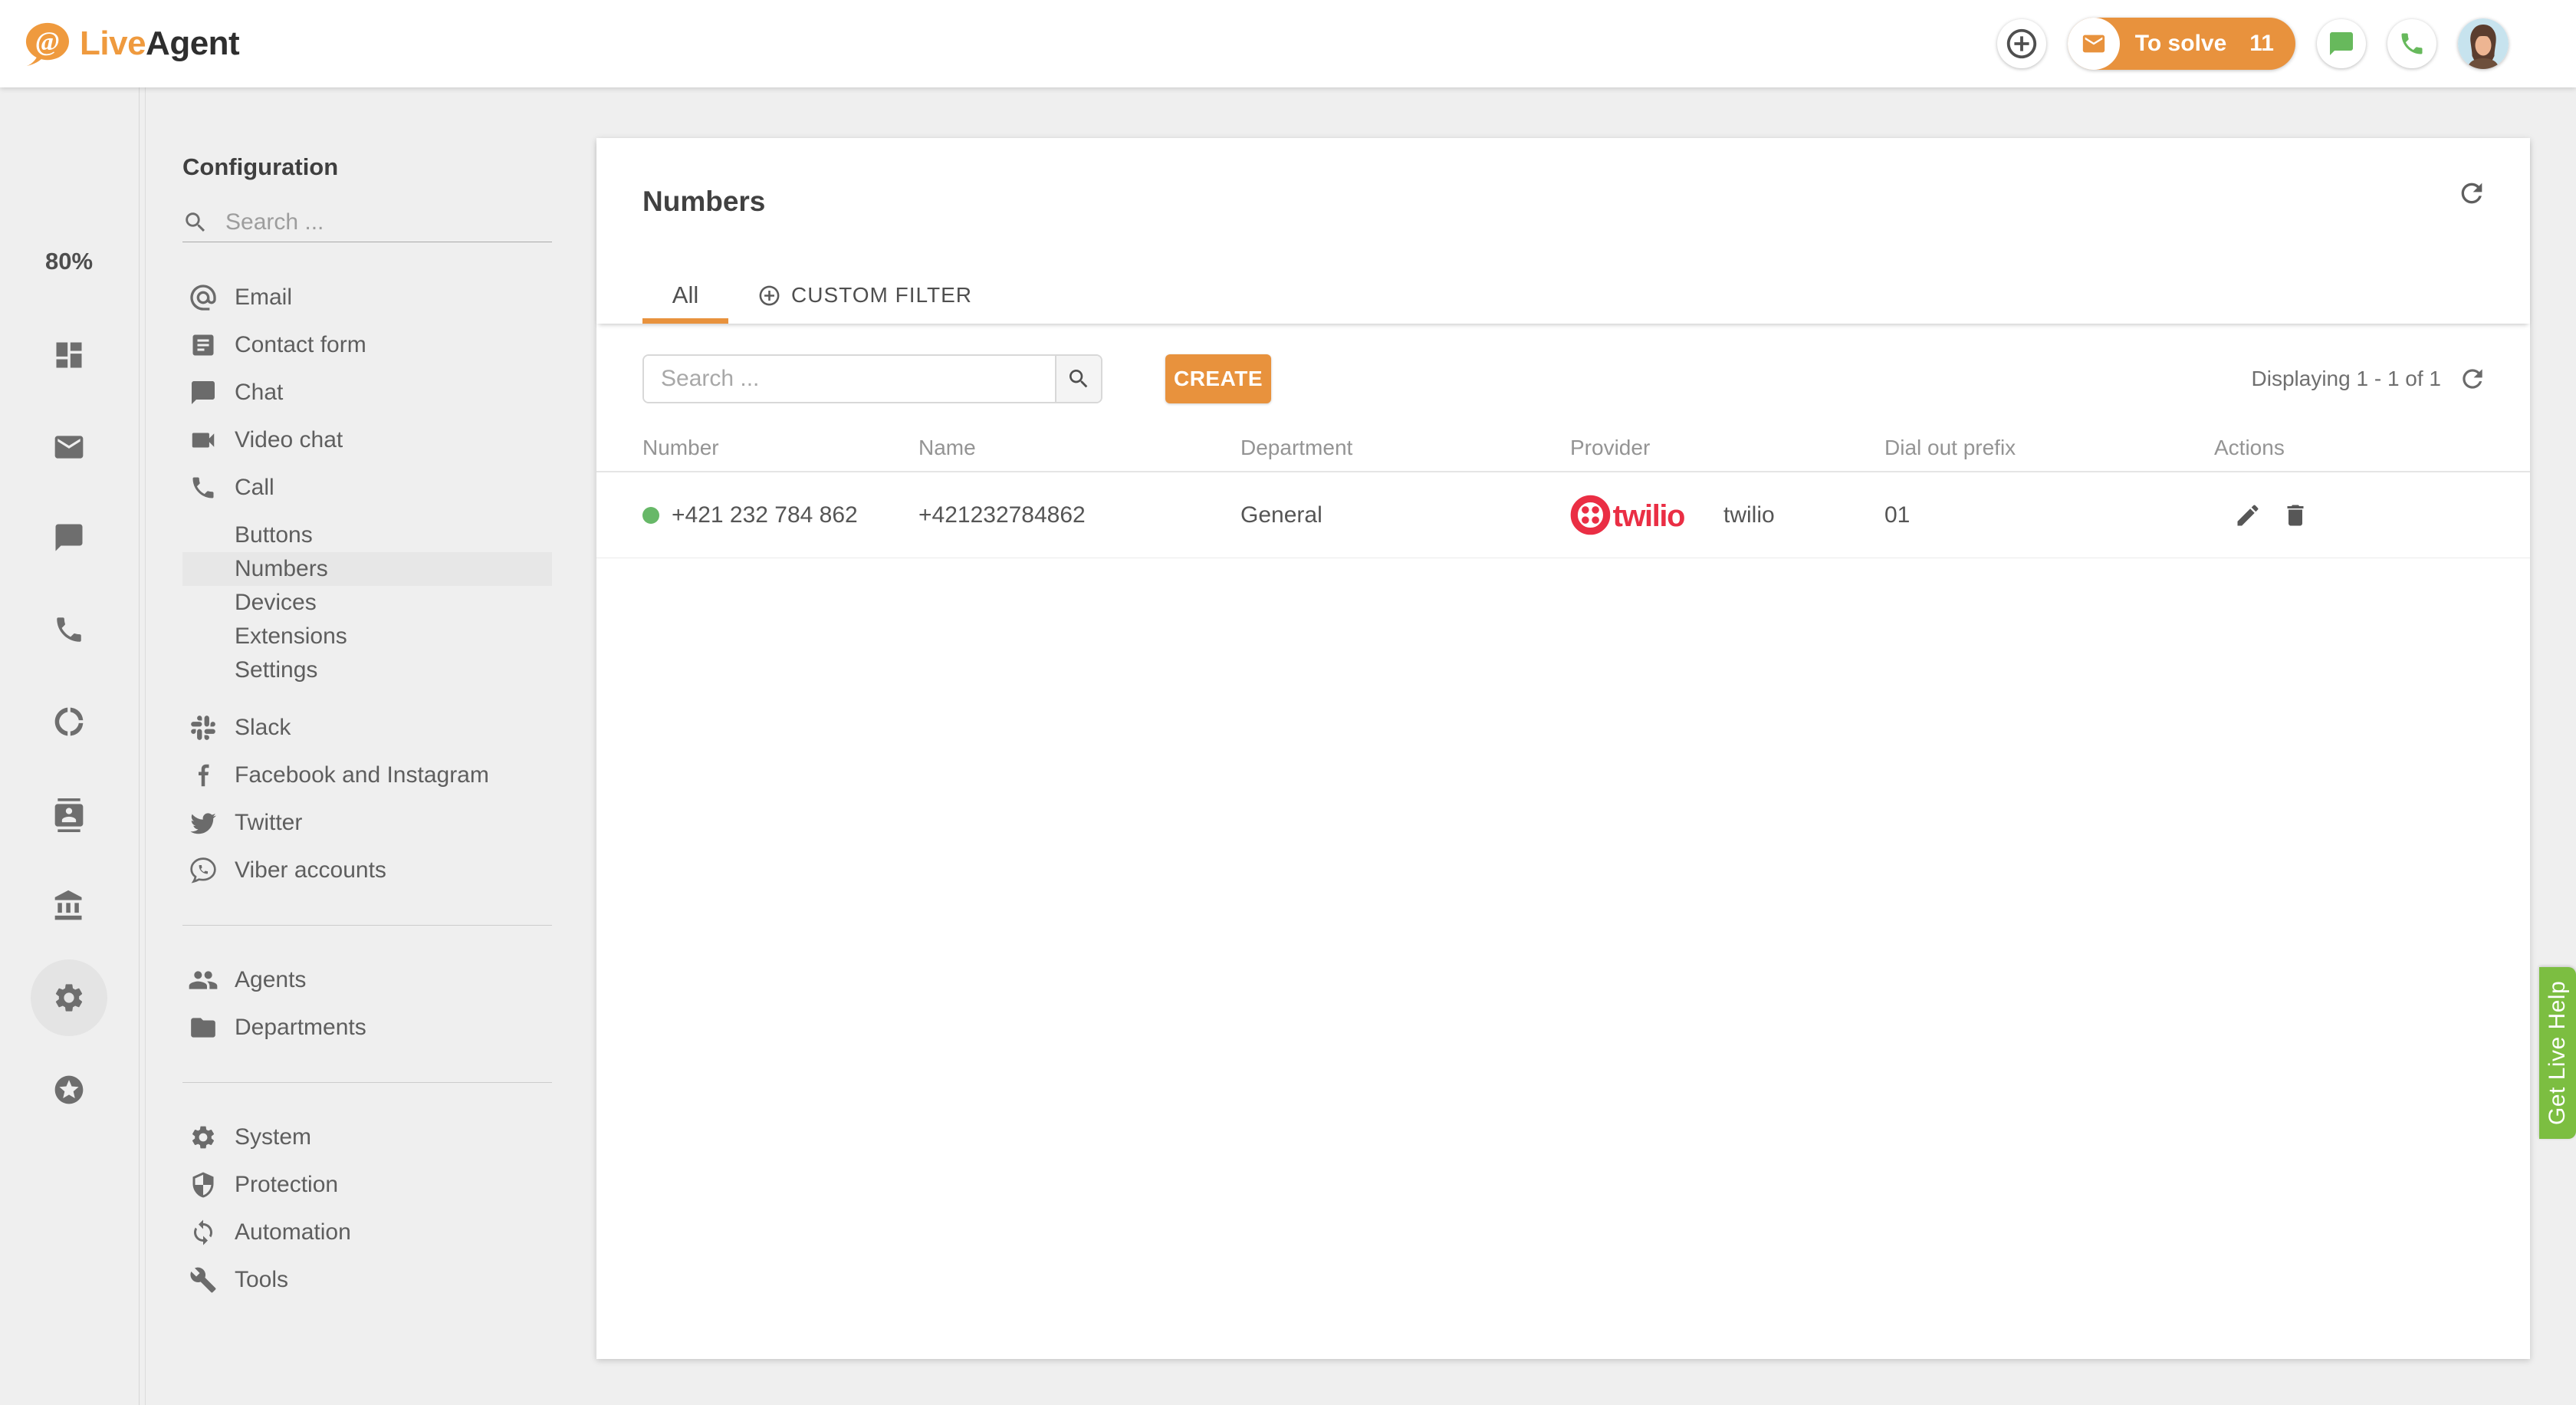 Image resolution: width=2576 pixels, height=1405 pixels. What do you see at coordinates (2248, 515) in the screenshot?
I see `edit-icon` at bounding box center [2248, 515].